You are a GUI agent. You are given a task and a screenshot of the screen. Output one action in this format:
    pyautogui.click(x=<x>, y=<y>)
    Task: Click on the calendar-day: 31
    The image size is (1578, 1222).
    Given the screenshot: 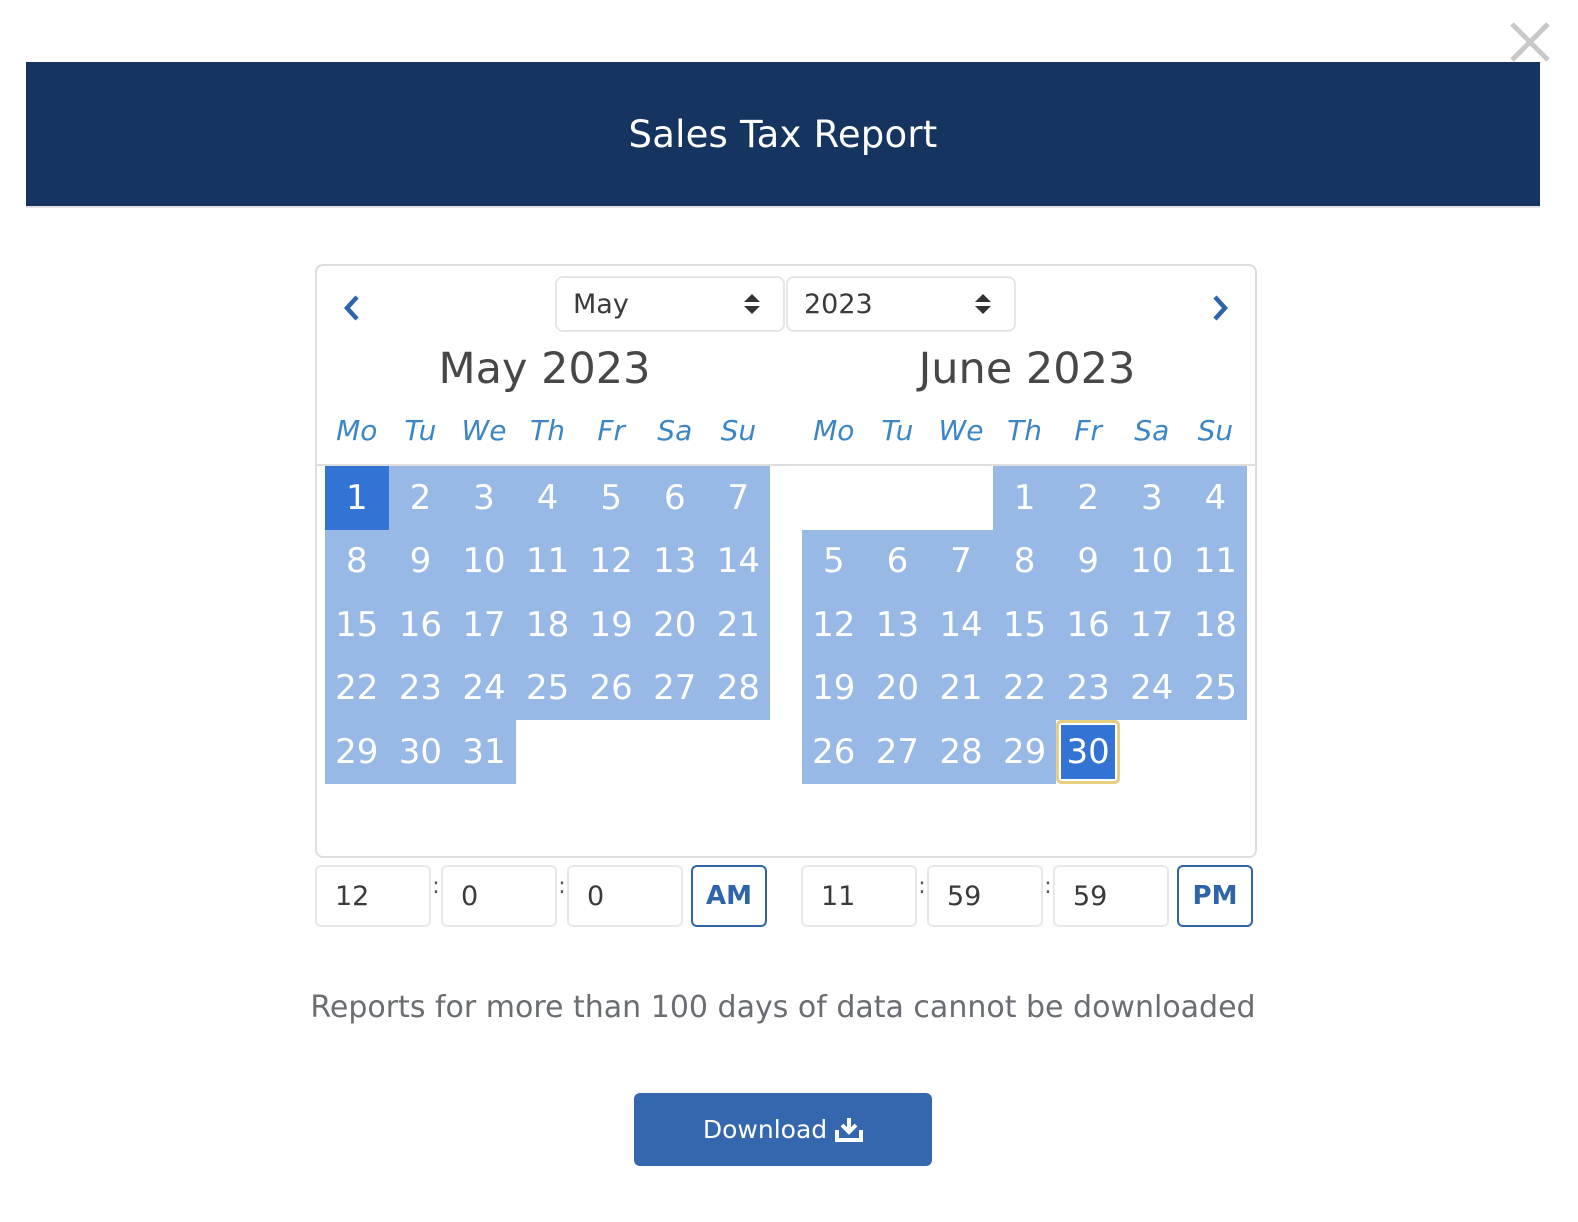 What is the action you would take?
    pyautogui.click(x=484, y=752)
    